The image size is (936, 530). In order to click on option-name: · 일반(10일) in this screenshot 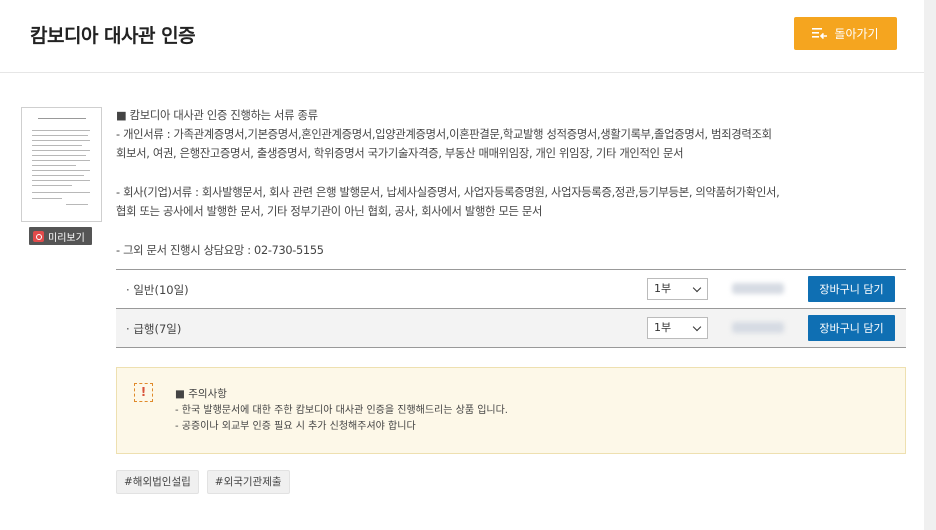, I will do `click(157, 290)`.